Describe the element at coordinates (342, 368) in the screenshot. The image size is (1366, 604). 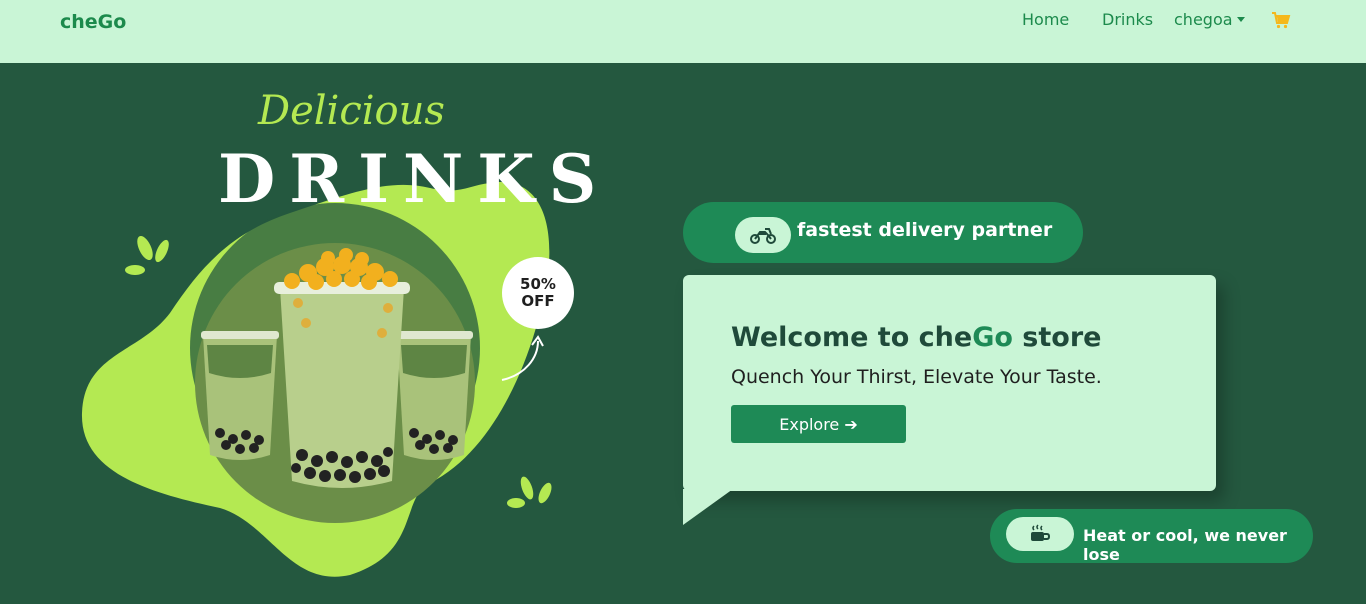
I see `large-cup-center` at that location.